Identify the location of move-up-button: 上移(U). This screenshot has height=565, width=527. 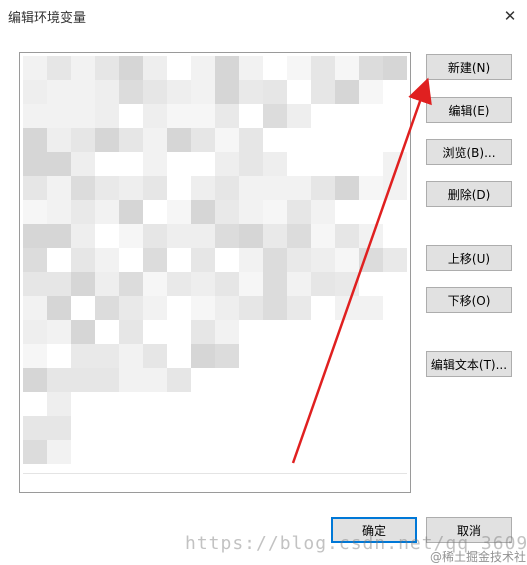
(469, 258).